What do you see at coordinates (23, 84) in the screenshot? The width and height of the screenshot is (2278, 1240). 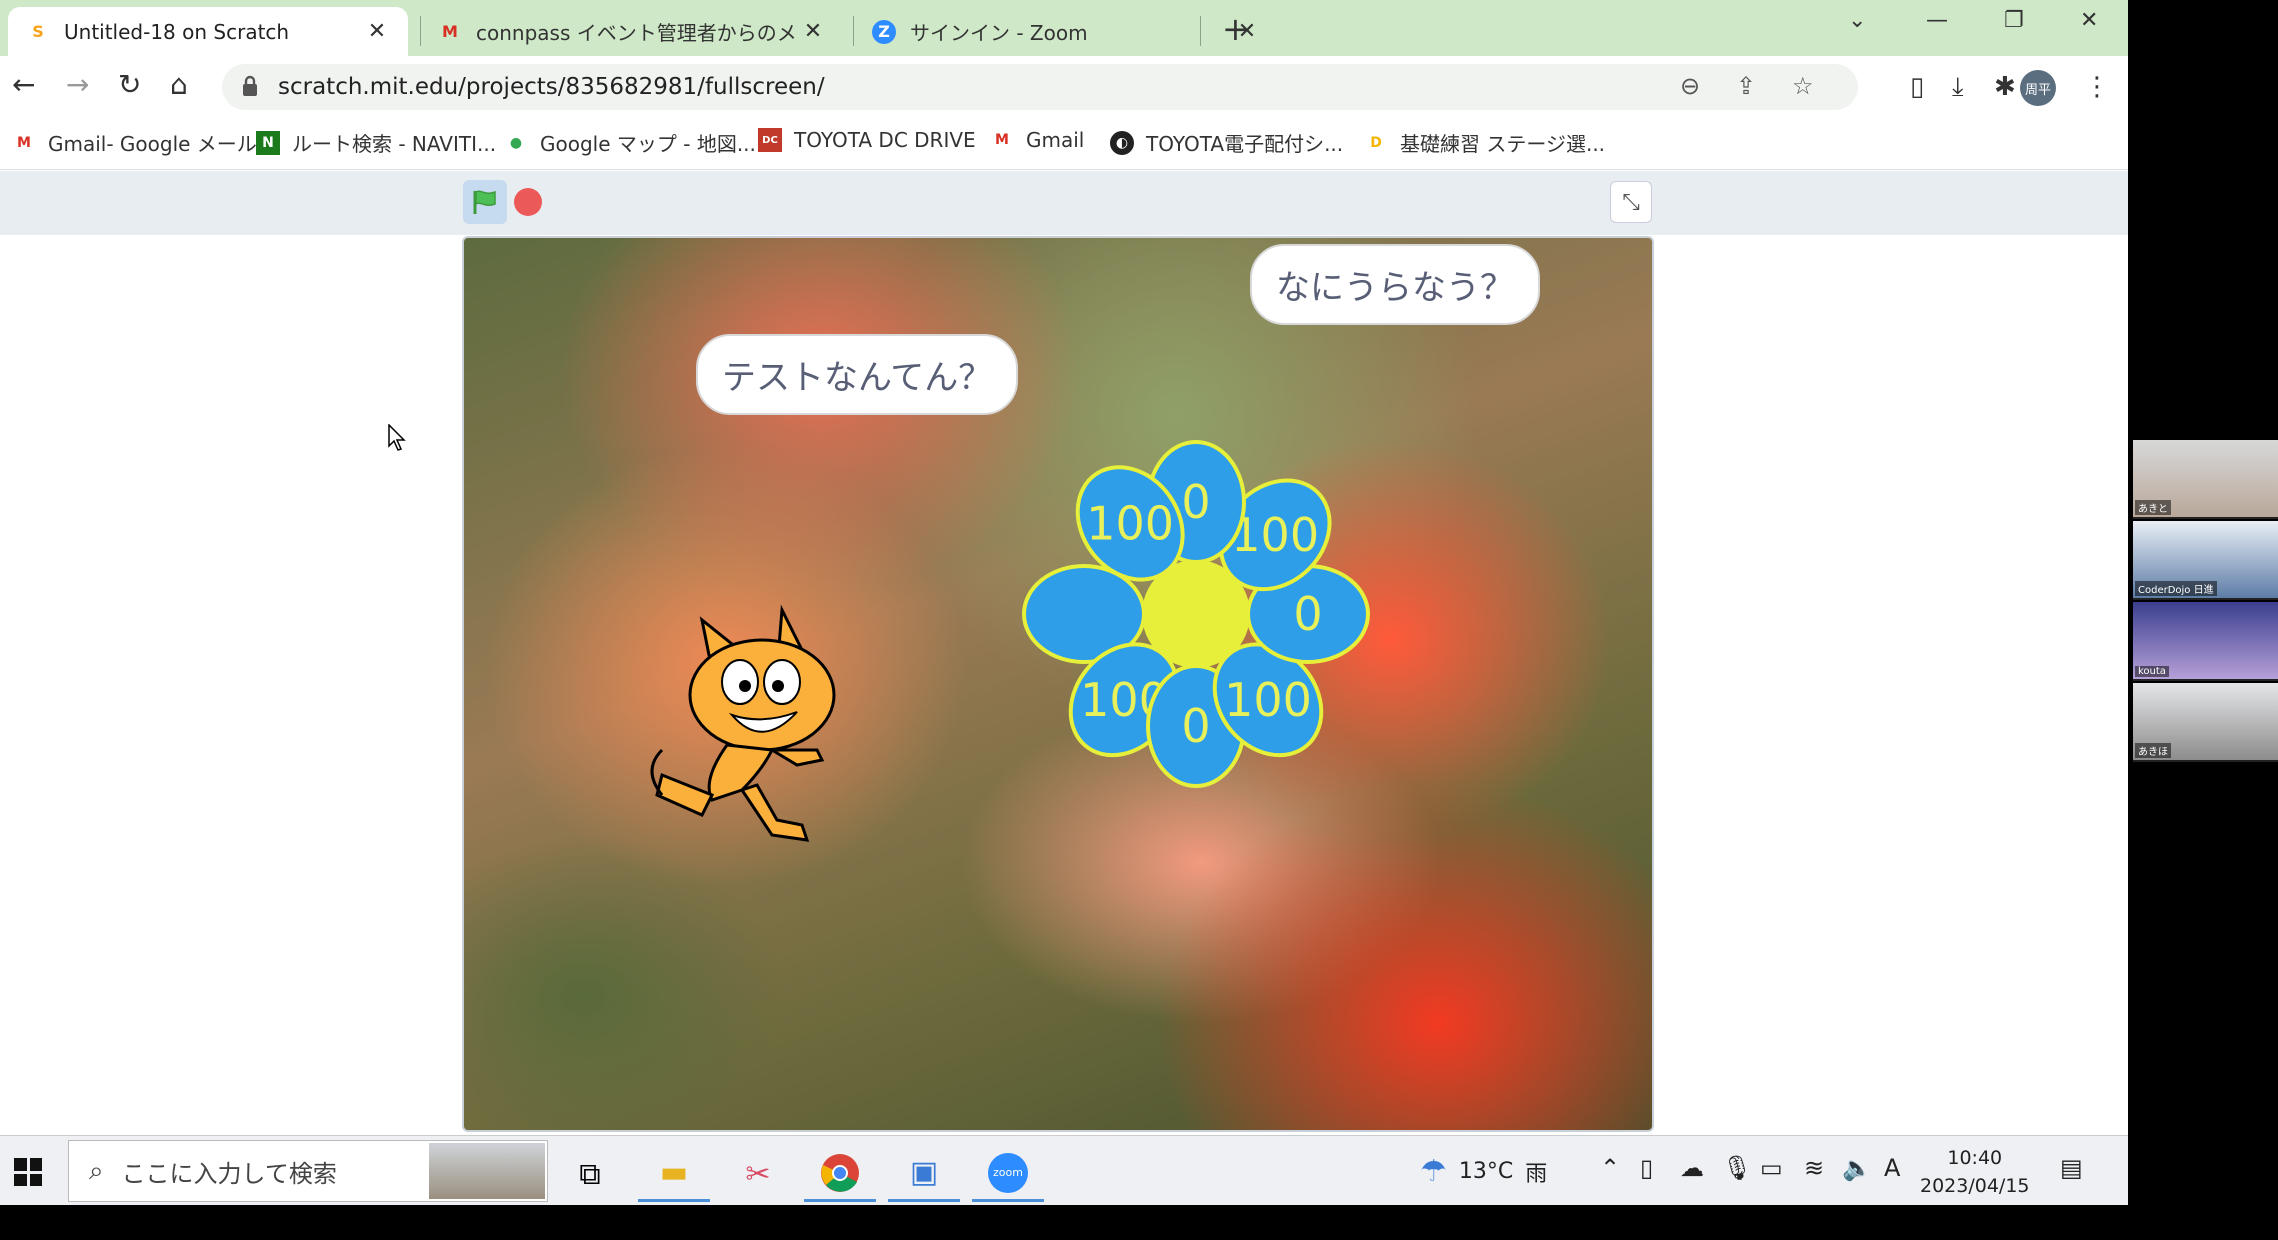 I see `back-arrow-icon: ←` at bounding box center [23, 84].